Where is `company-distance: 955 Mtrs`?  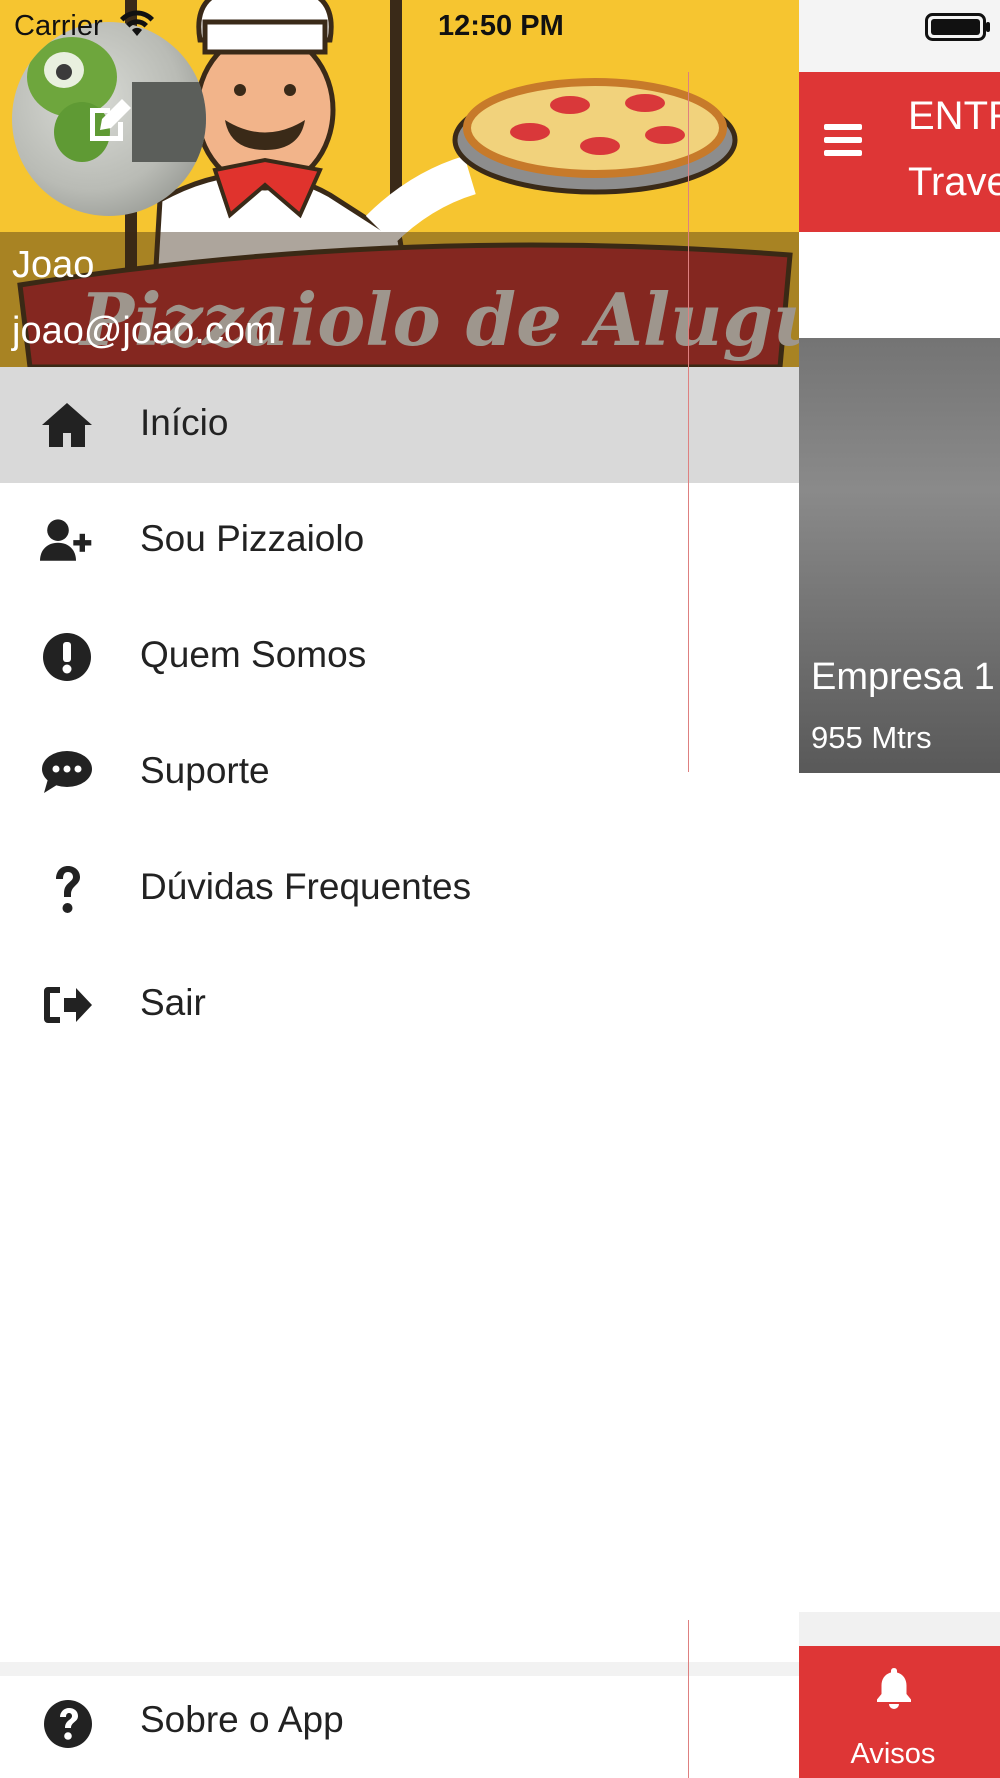 company-distance: 955 Mtrs is located at coordinates (871, 737).